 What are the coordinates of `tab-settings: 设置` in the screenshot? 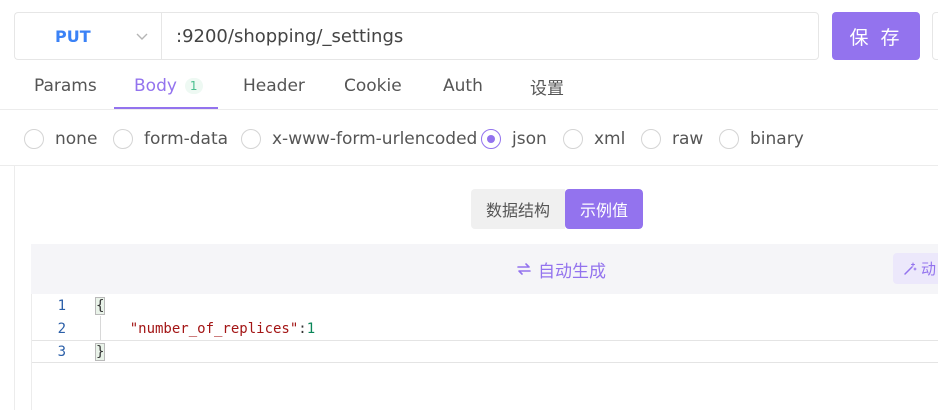 It's located at (547, 86).